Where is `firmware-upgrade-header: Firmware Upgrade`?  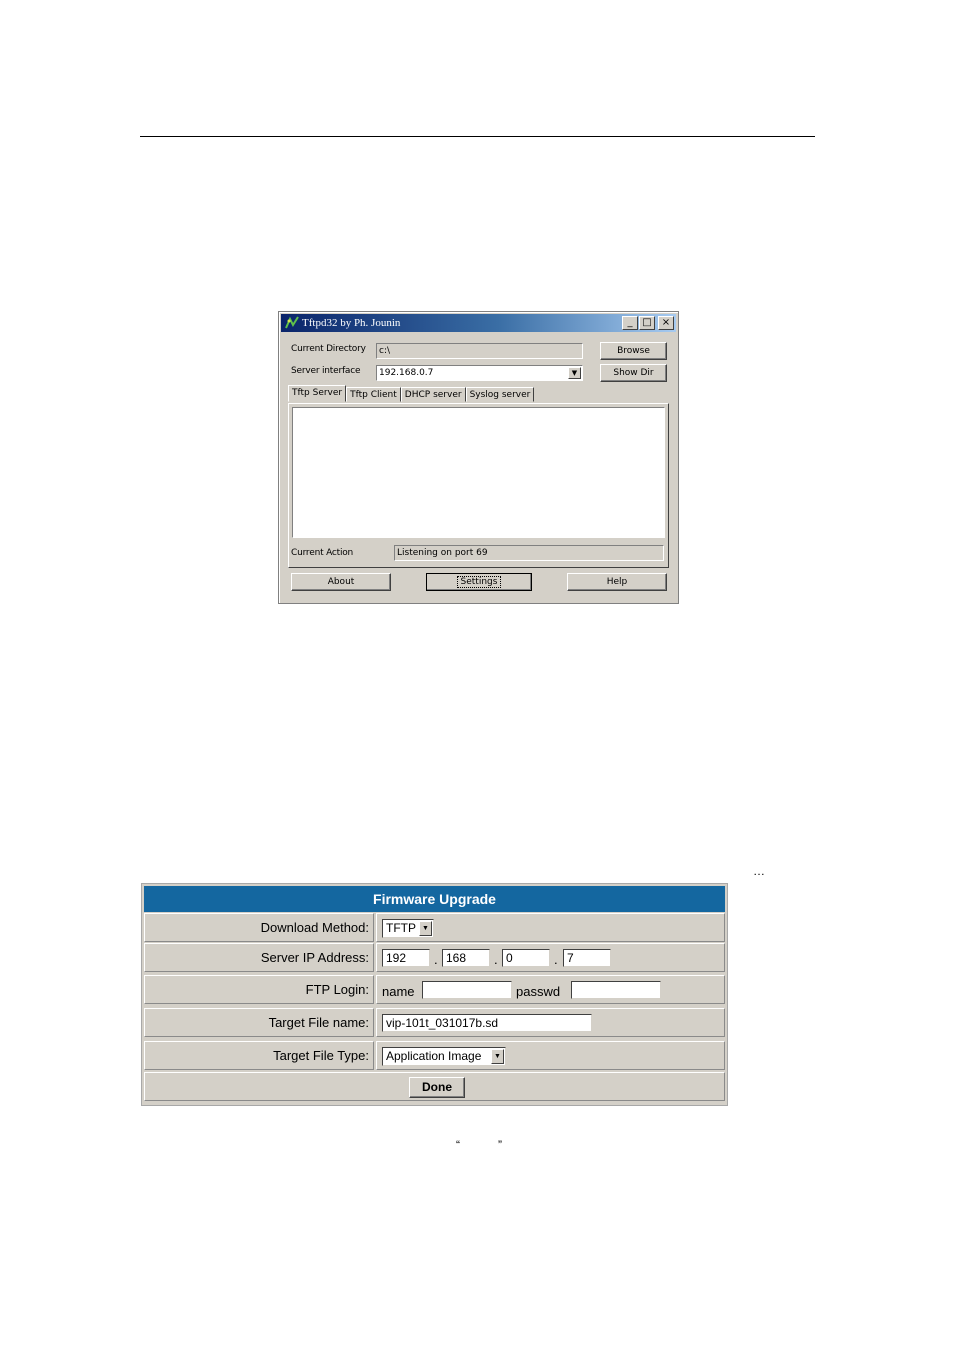 firmware-upgrade-header: Firmware Upgrade is located at coordinates (434, 899).